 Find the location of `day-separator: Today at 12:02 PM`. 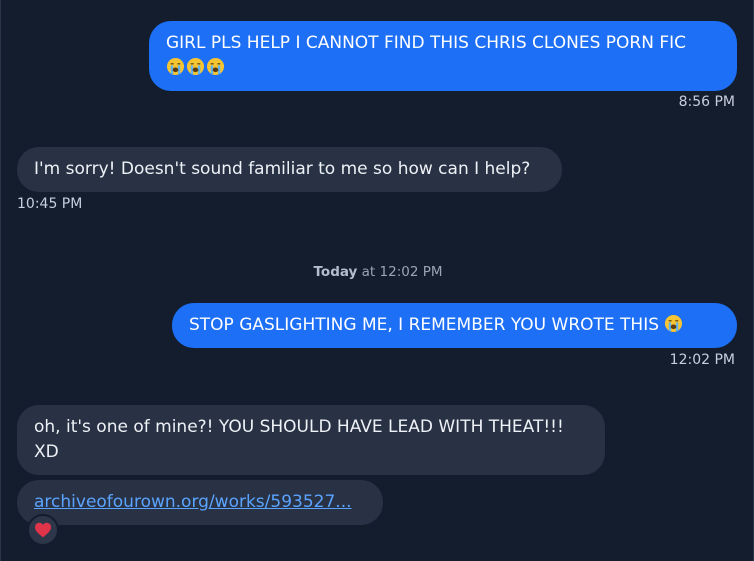

day-separator: Today at 12:02 PM is located at coordinates (377, 272).